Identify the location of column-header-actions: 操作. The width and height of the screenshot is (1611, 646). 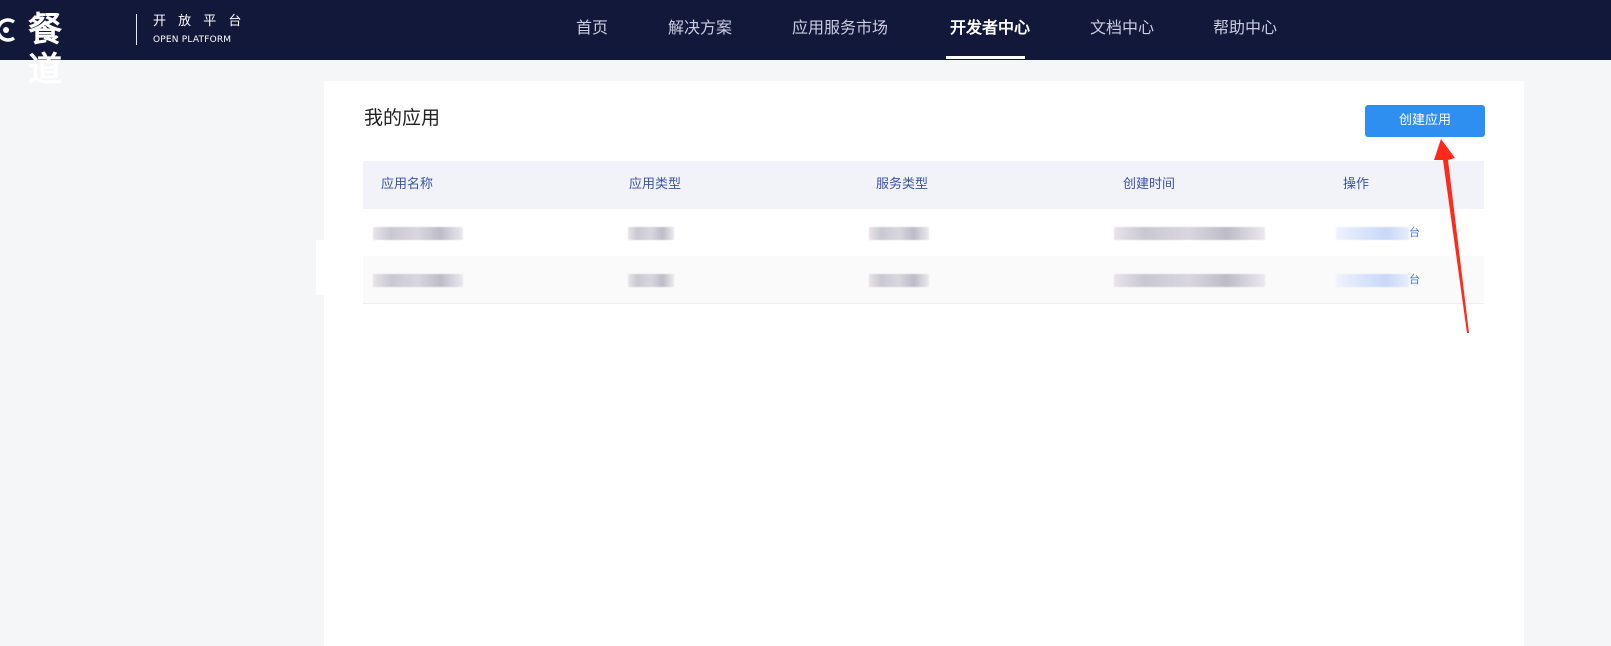
(1356, 184).